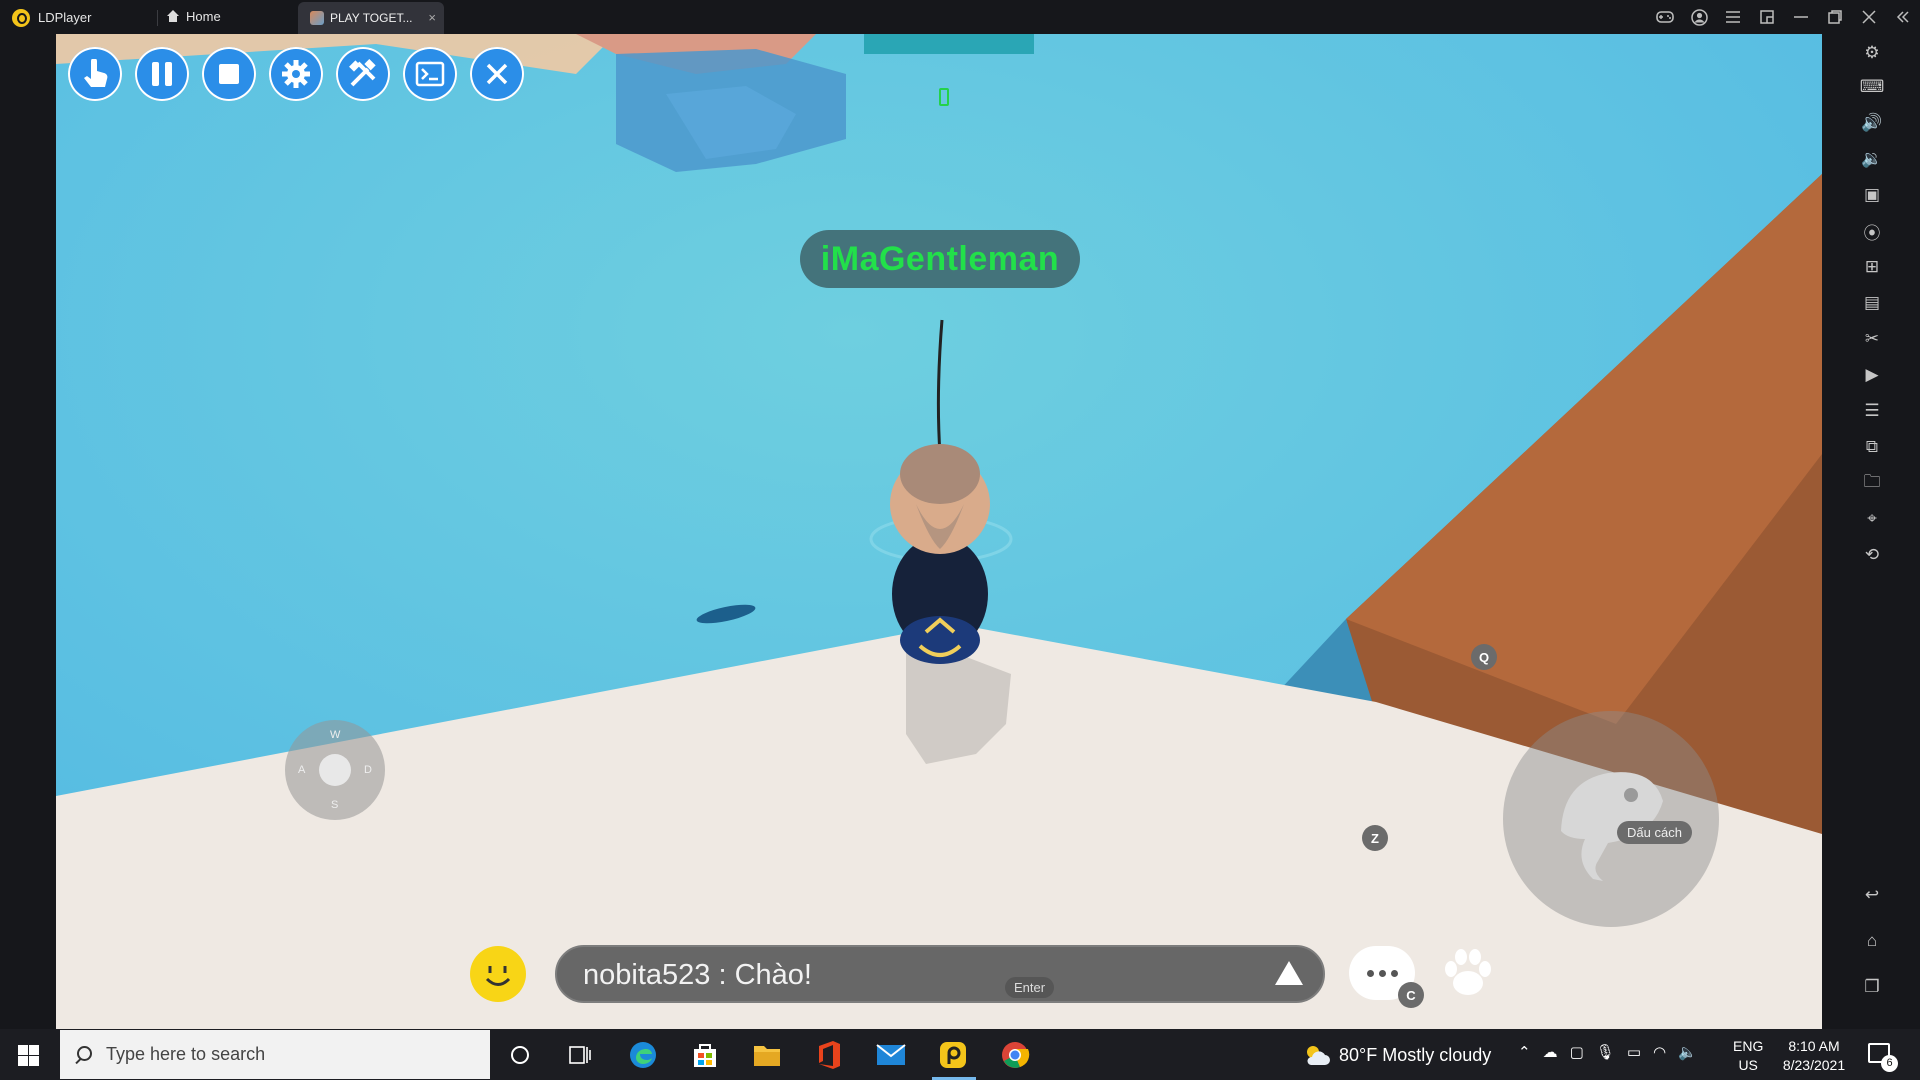 Image resolution: width=1920 pixels, height=1080 pixels. What do you see at coordinates (1872, 339) in the screenshot?
I see `scissors-icon: ✂` at bounding box center [1872, 339].